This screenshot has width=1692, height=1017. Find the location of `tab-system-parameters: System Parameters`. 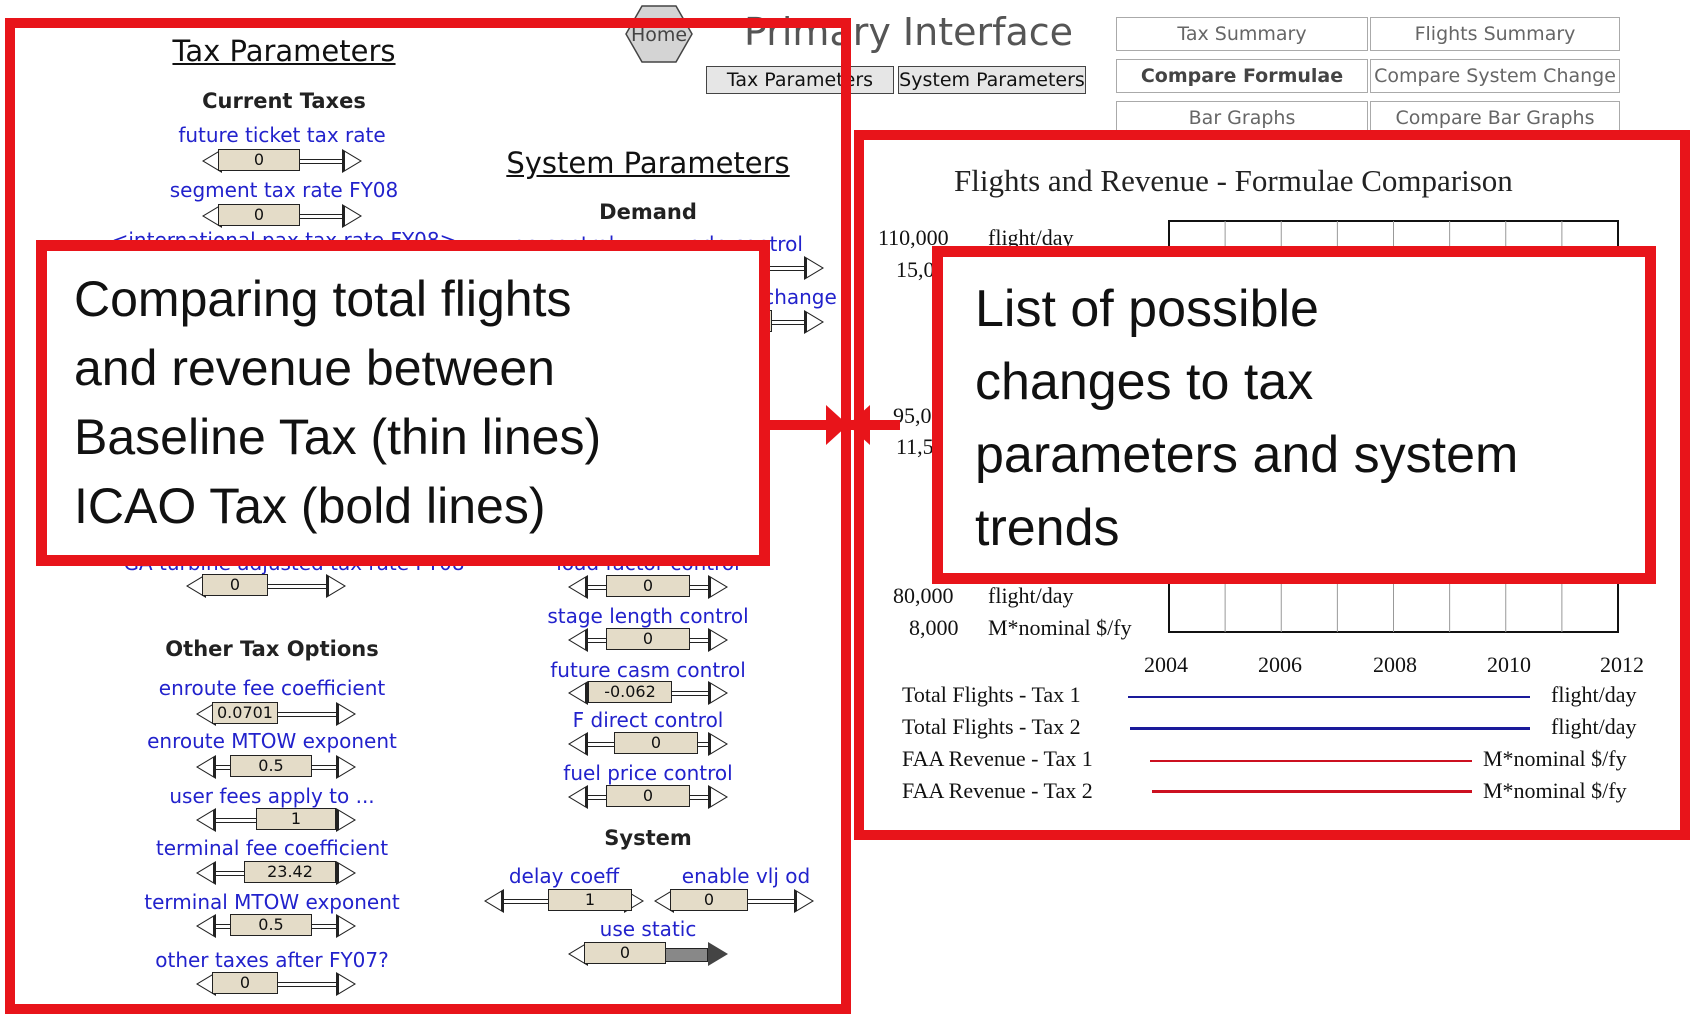

tab-system-parameters: System Parameters is located at coordinates (992, 80).